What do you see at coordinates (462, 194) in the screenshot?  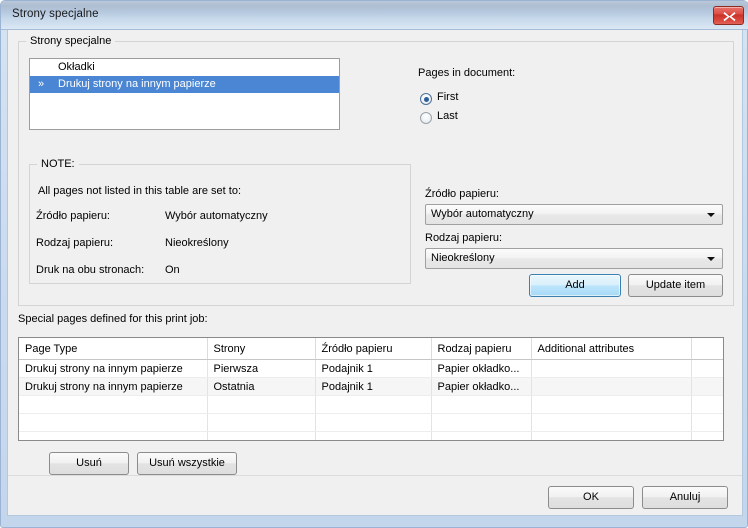 I see `paper-source-label: Źródło papieru:` at bounding box center [462, 194].